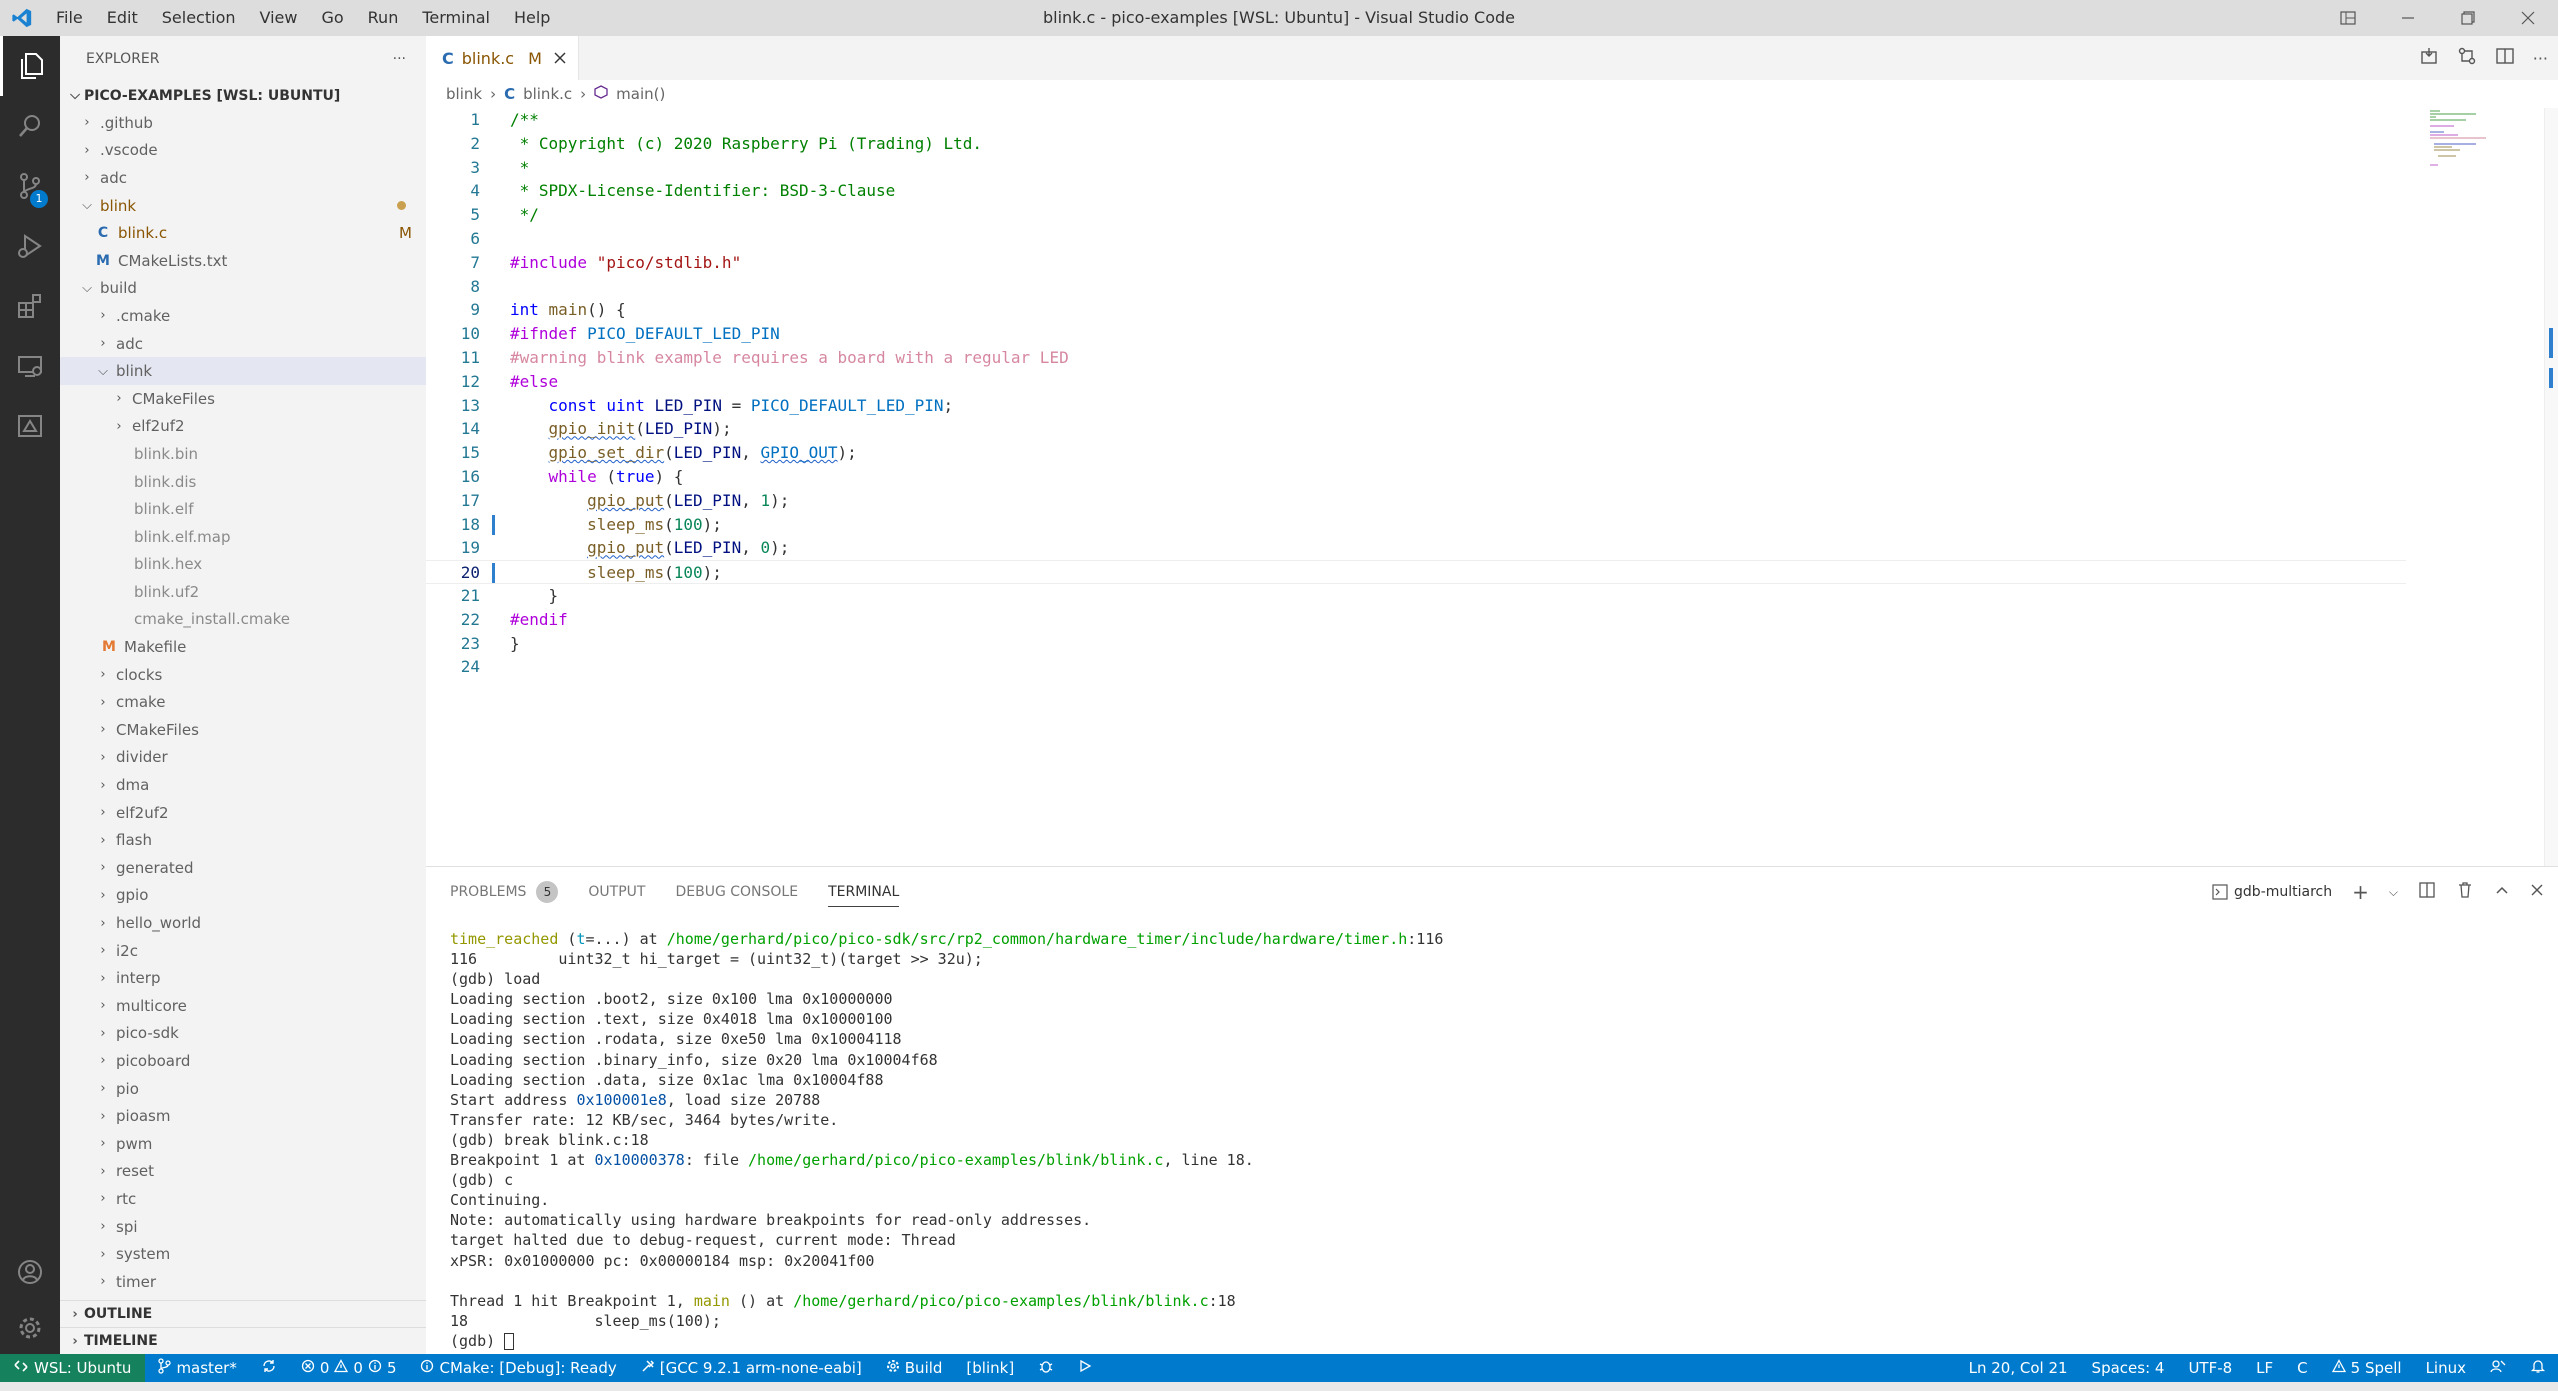 Image resolution: width=2558 pixels, height=1391 pixels. I want to click on breadcrumb-symbol: main(), so click(640, 94).